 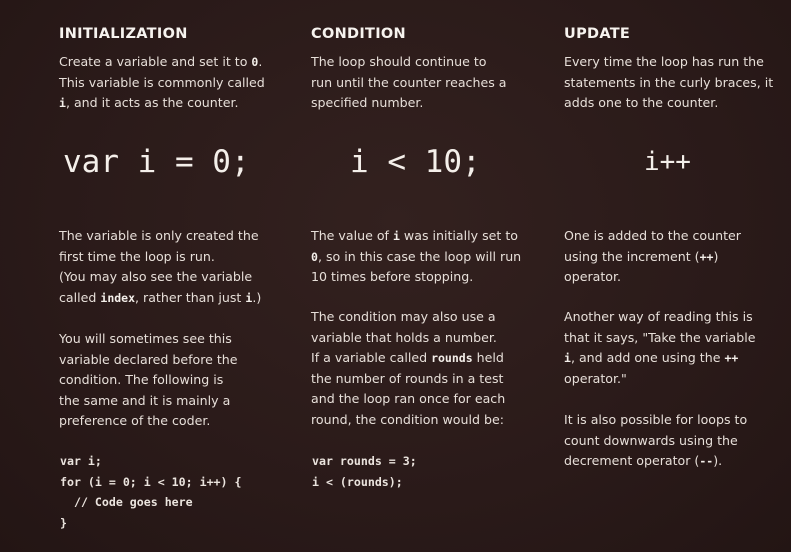 I want to click on text-run: statements in the curly braces, it, so click(x=669, y=82).